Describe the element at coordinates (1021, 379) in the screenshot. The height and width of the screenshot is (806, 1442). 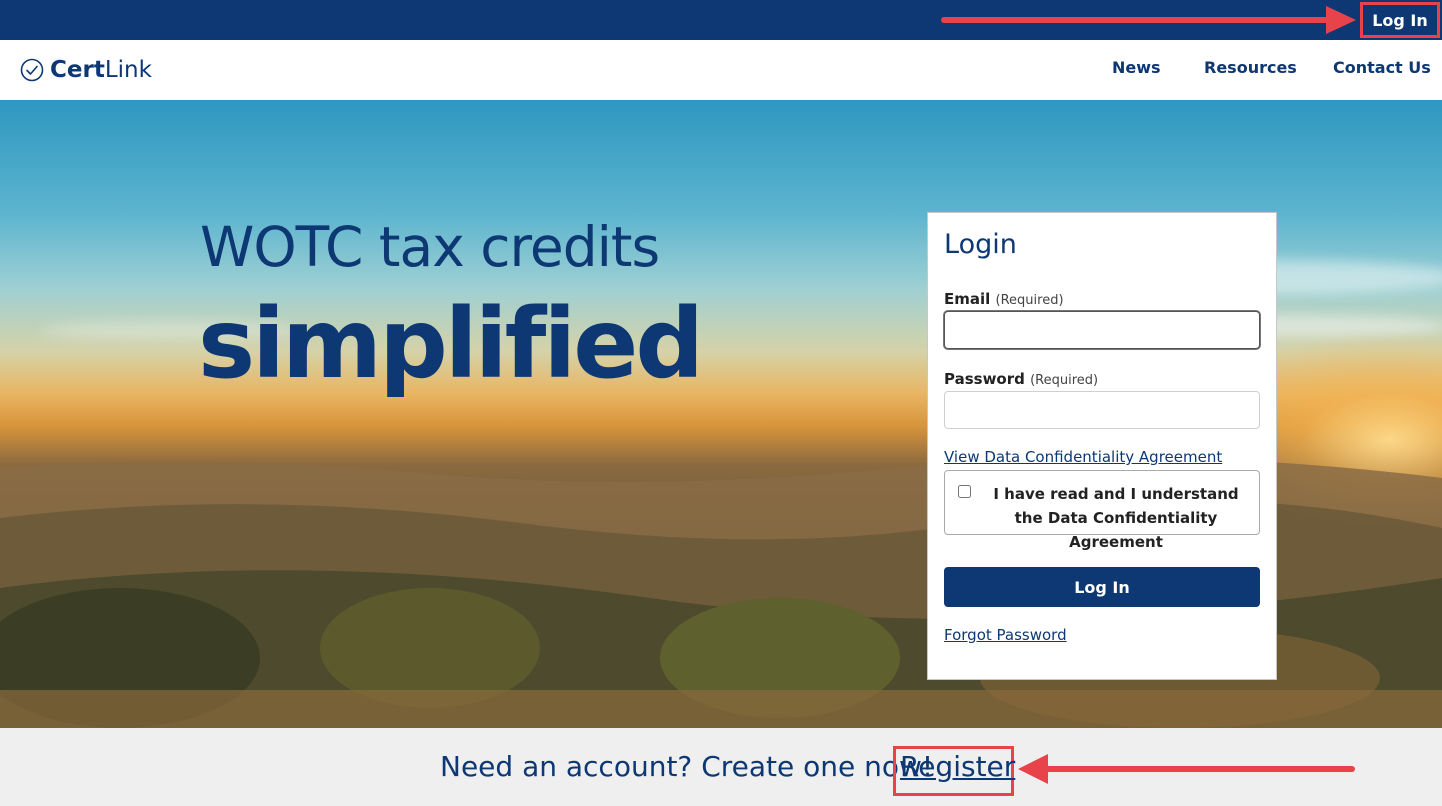
I see `password-label: Password (Required)` at that location.